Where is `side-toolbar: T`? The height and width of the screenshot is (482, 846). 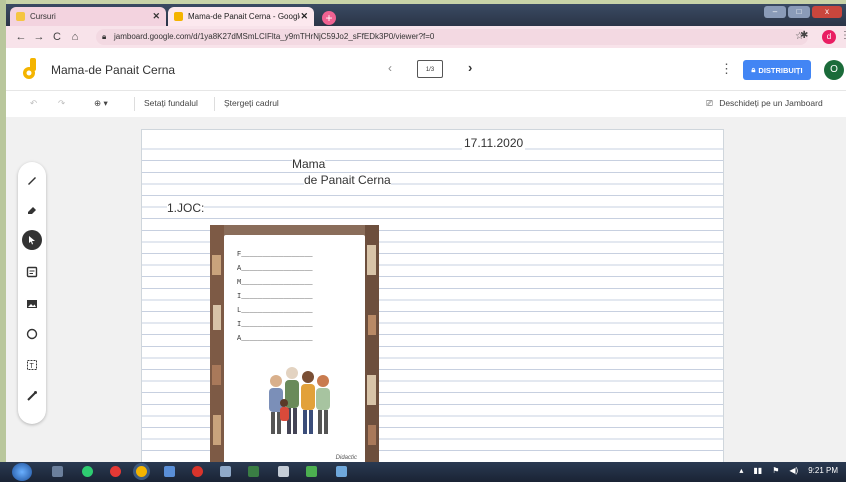
side-toolbar: T is located at coordinates (32, 293).